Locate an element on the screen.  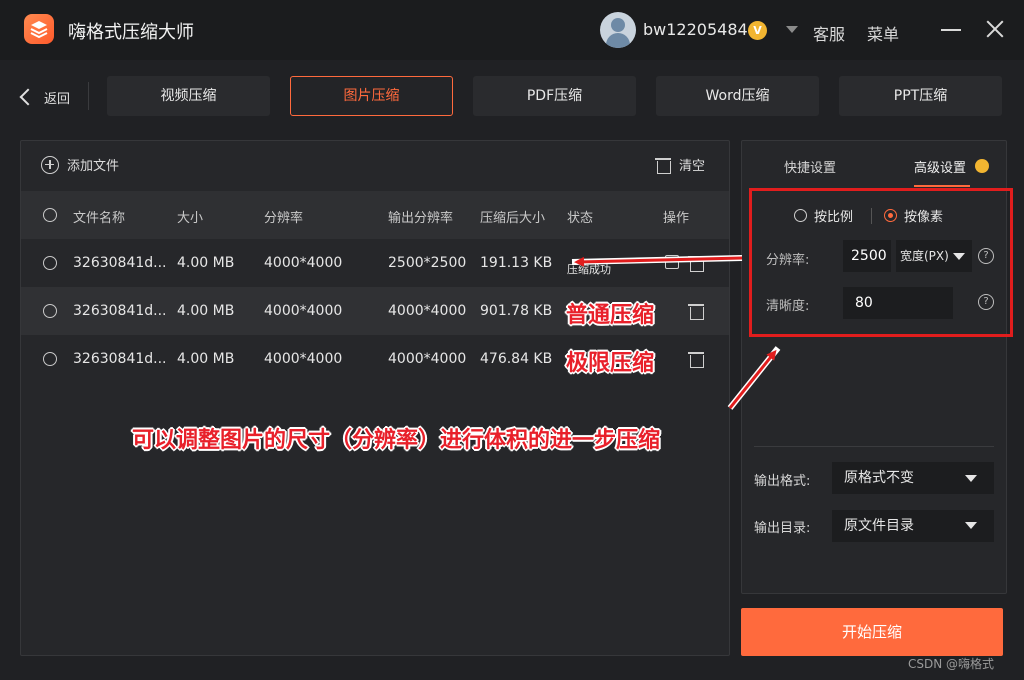
arrow-to-settings is located at coordinates (752, 379).